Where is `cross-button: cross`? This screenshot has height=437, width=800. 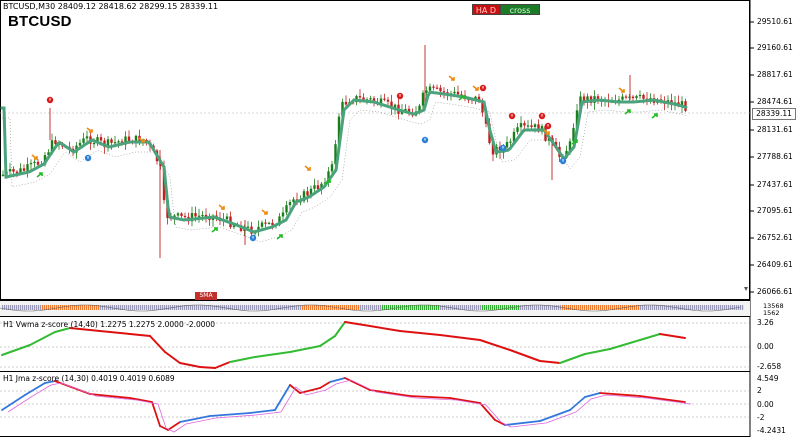
cross-button: cross is located at coordinates (520, 9).